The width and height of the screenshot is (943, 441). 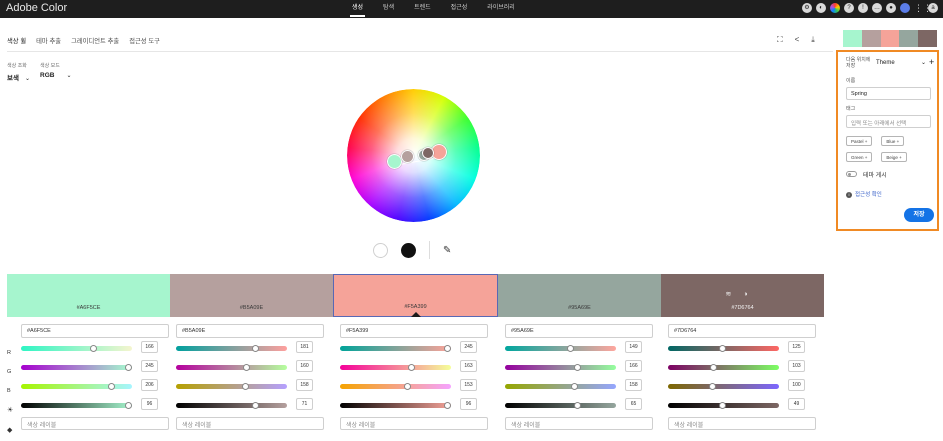 I want to click on white-point-button, so click(x=380, y=250).